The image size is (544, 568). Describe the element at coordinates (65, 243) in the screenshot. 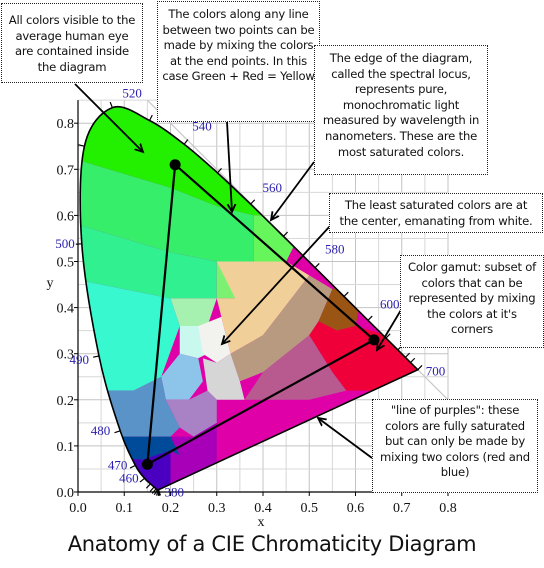

I see `wavelength-label-500: 500` at that location.